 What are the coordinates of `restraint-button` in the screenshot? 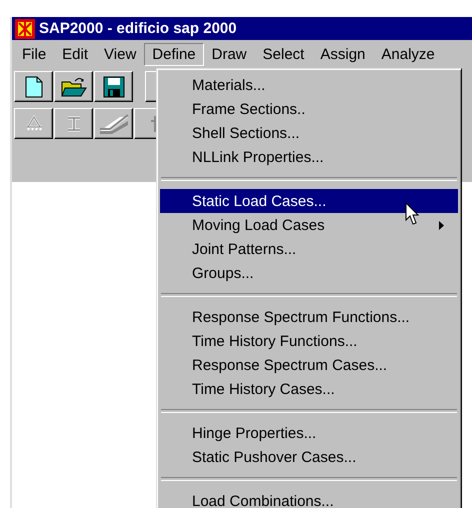 It's located at (33, 123).